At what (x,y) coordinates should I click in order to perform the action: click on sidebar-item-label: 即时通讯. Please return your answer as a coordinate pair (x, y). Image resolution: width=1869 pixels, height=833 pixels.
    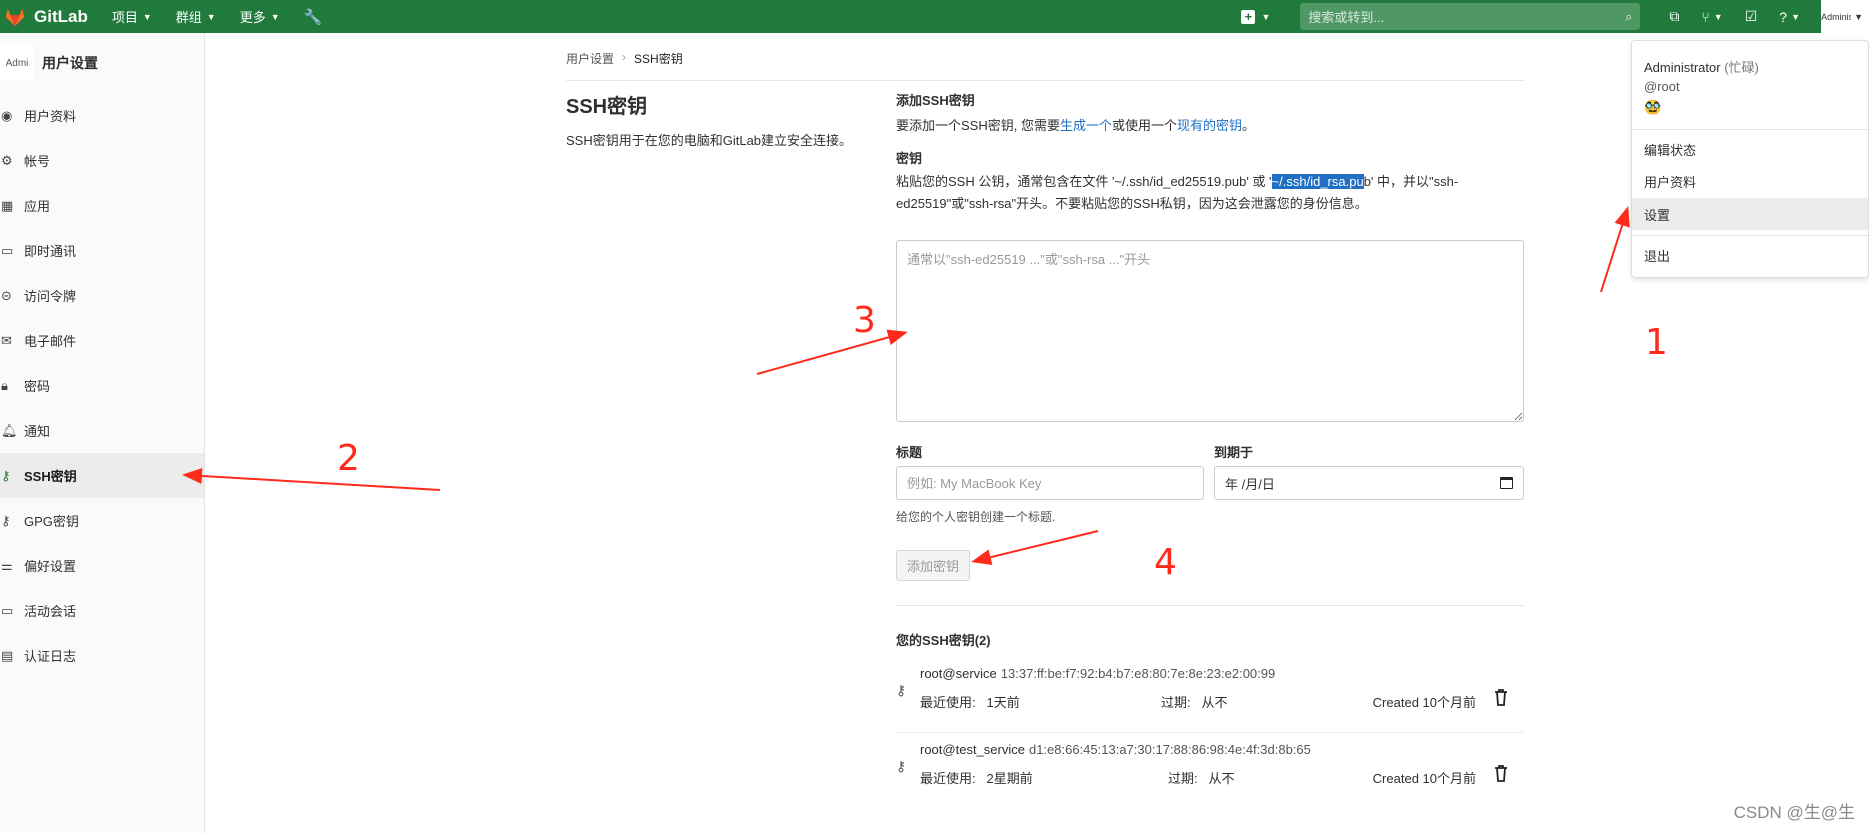
    Looking at the image, I should click on (50, 251).